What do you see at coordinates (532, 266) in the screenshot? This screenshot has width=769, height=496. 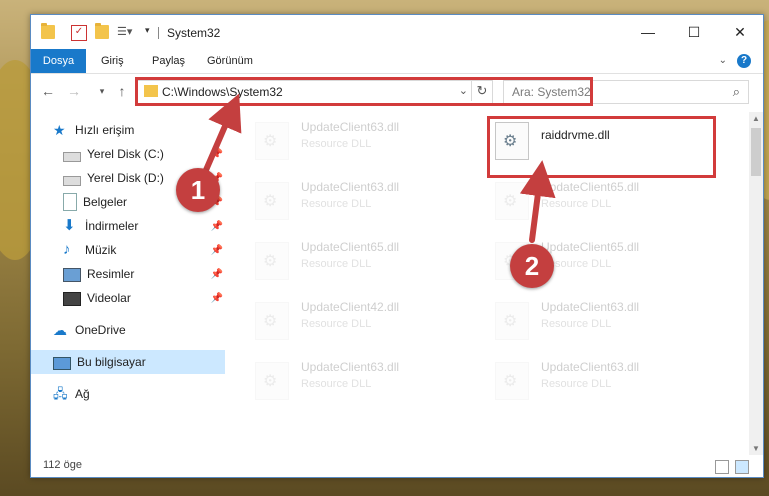 I see `callout-number-2: 2` at bounding box center [532, 266].